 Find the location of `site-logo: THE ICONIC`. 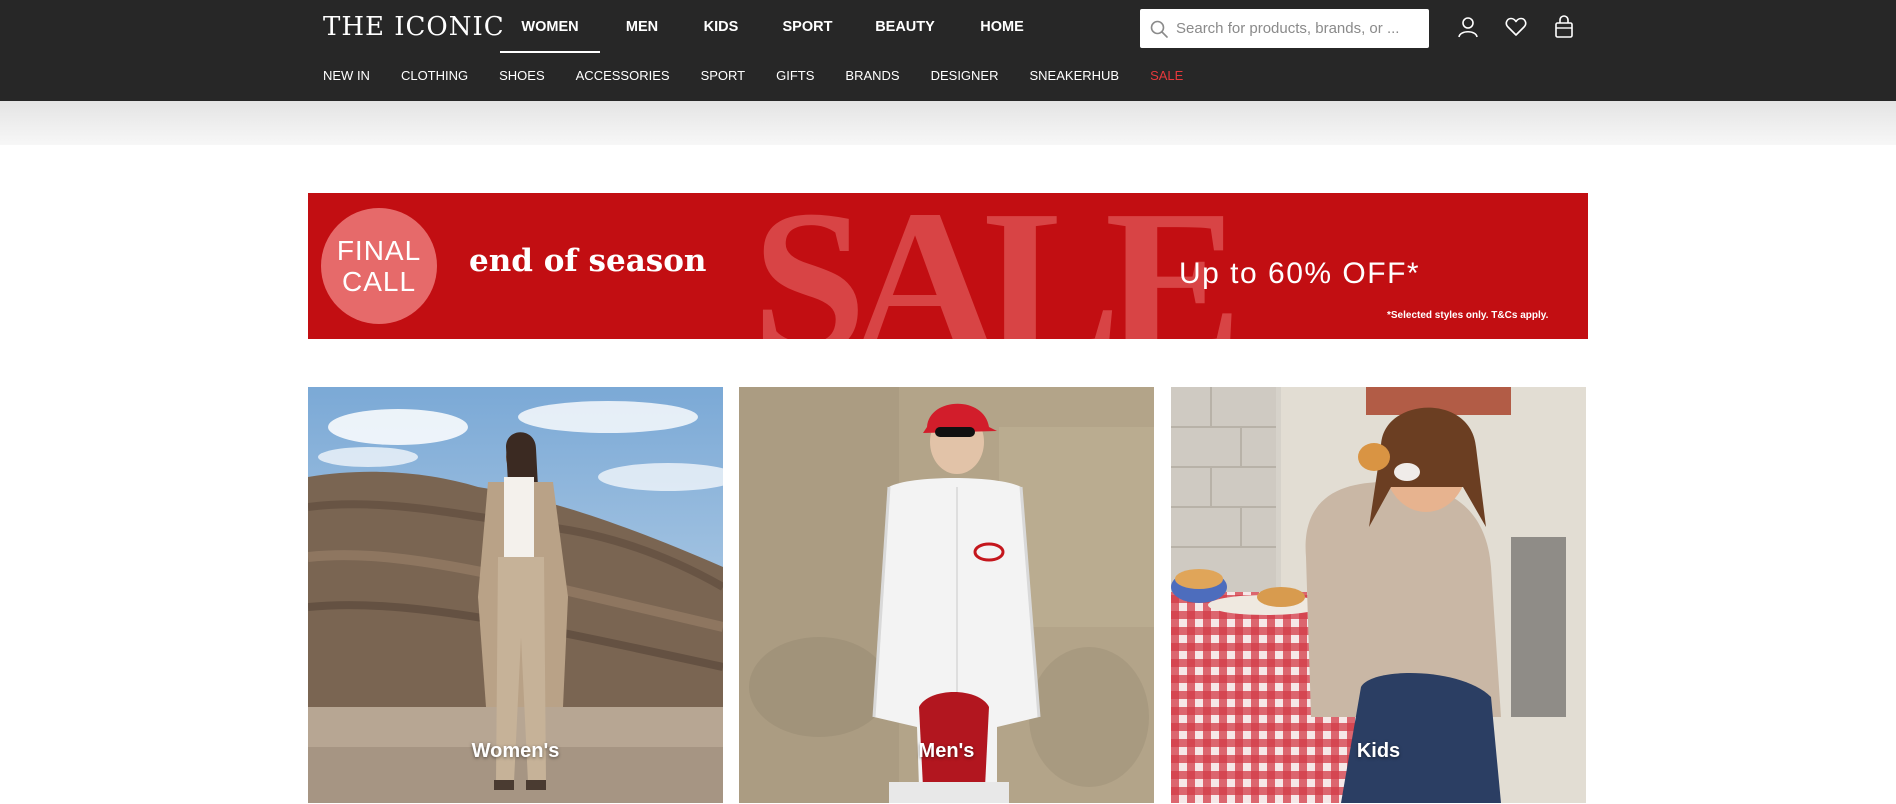

site-logo: THE ICONIC is located at coordinates (414, 27).